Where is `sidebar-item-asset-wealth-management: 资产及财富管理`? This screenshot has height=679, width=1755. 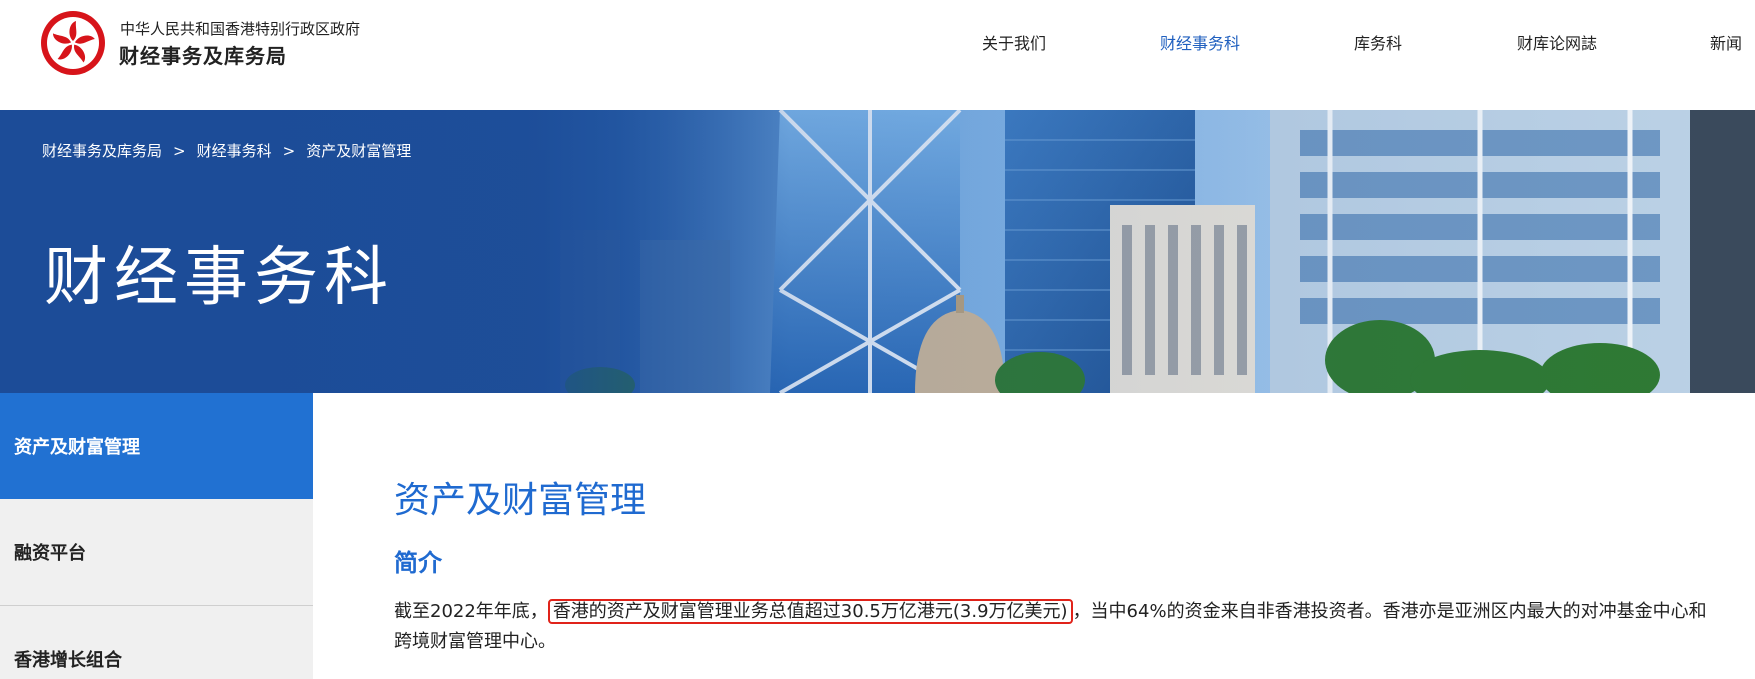
sidebar-item-asset-wealth-management: 资产及财富管理 is located at coordinates (156, 446).